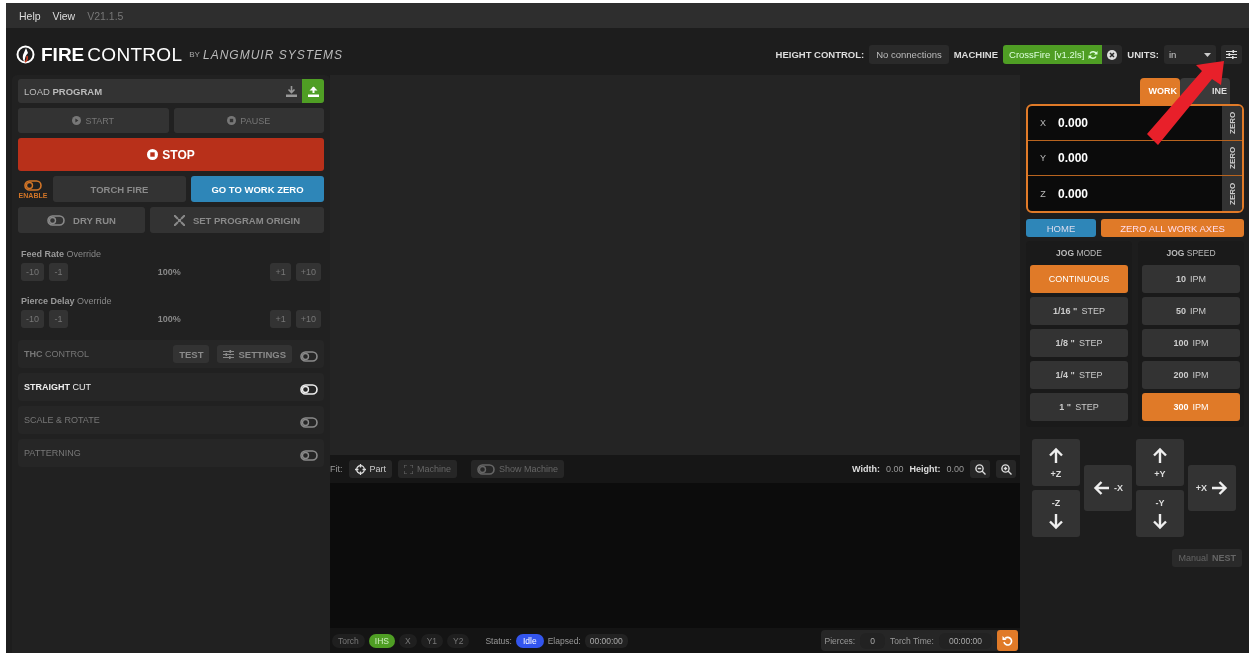 The image size is (1253, 657). What do you see at coordinates (194, 54) in the screenshot?
I see `logo-by: BY` at bounding box center [194, 54].